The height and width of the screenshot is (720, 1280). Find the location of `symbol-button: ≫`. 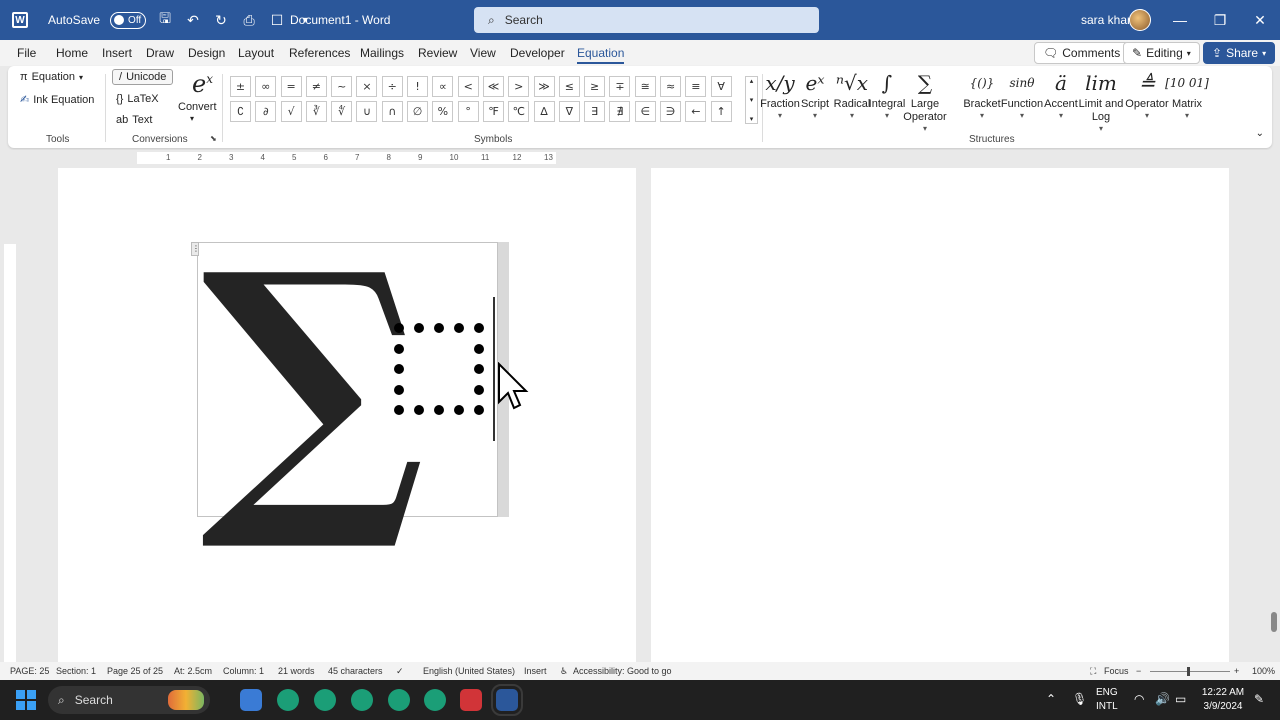

symbol-button: ≫ is located at coordinates (544, 86).